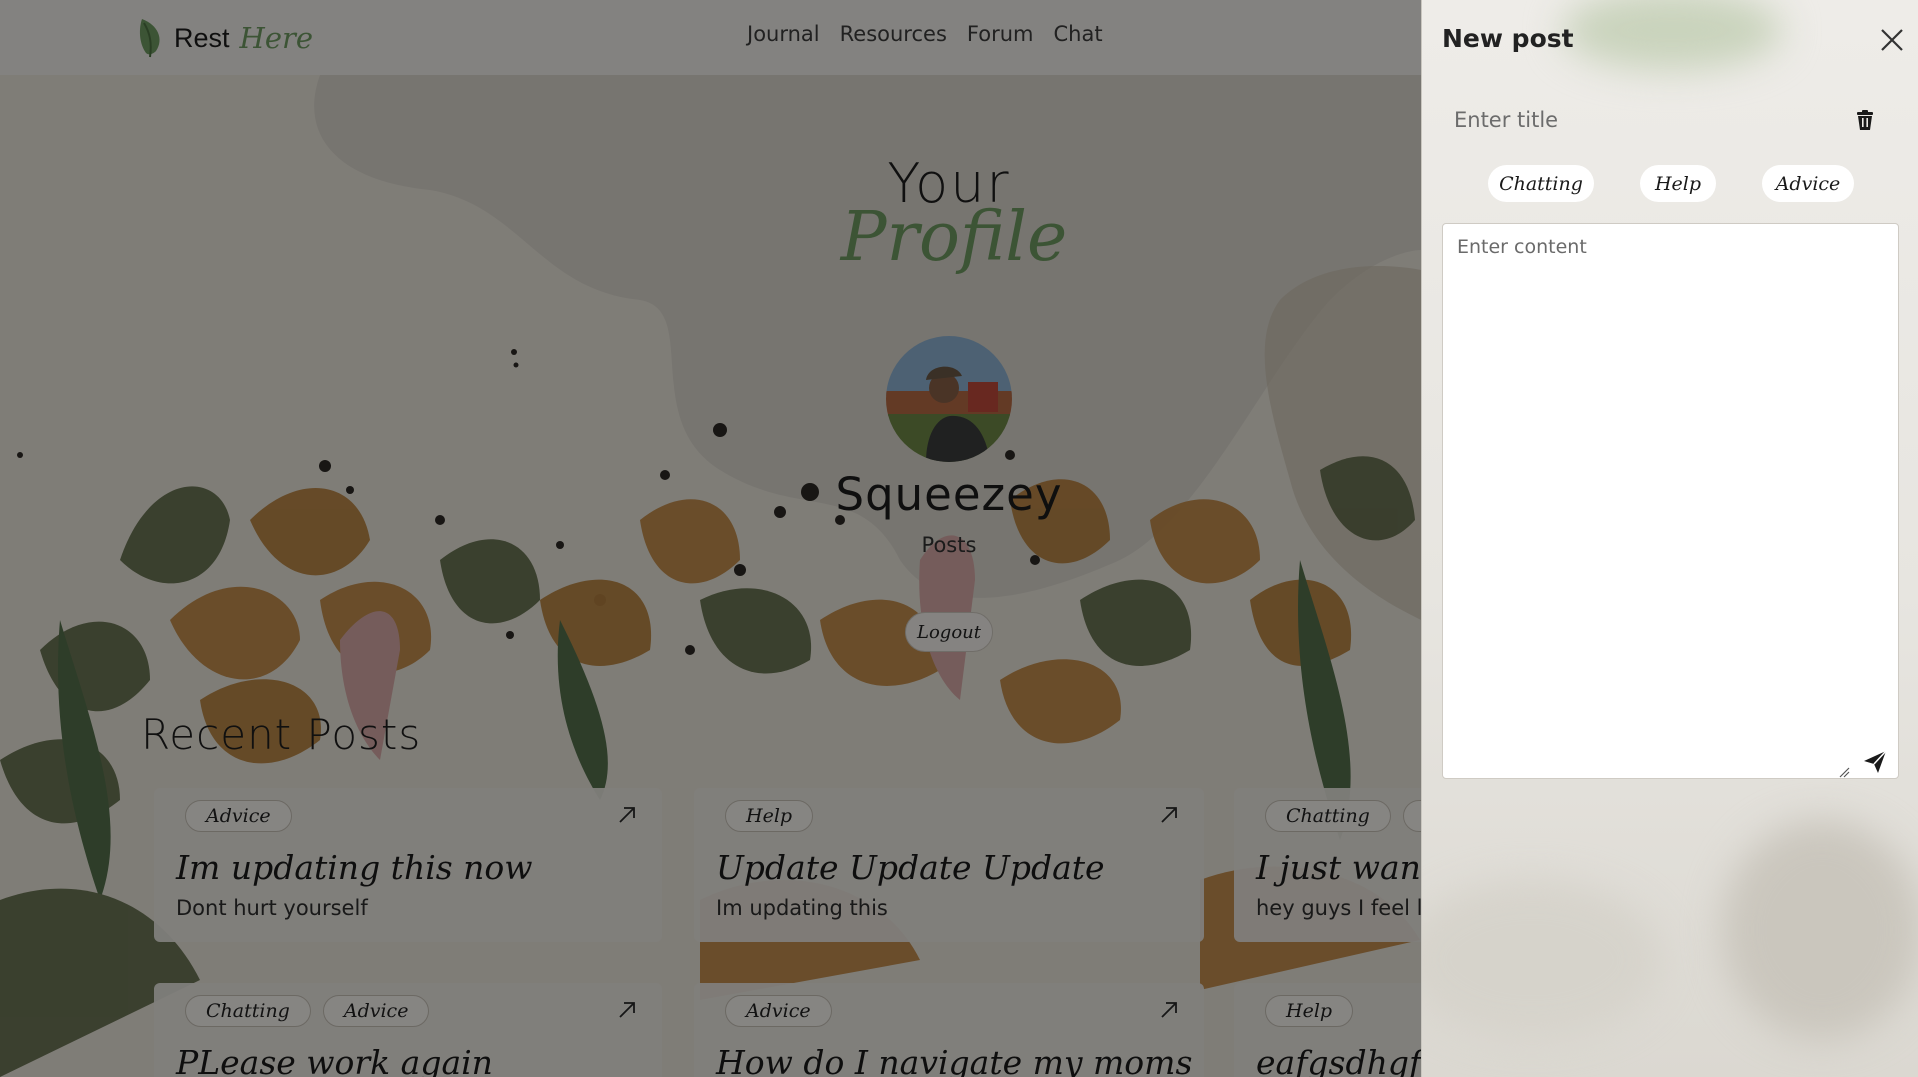 Image resolution: width=1918 pixels, height=1077 pixels. What do you see at coordinates (1508, 38) in the screenshot?
I see `panel-title: New post` at bounding box center [1508, 38].